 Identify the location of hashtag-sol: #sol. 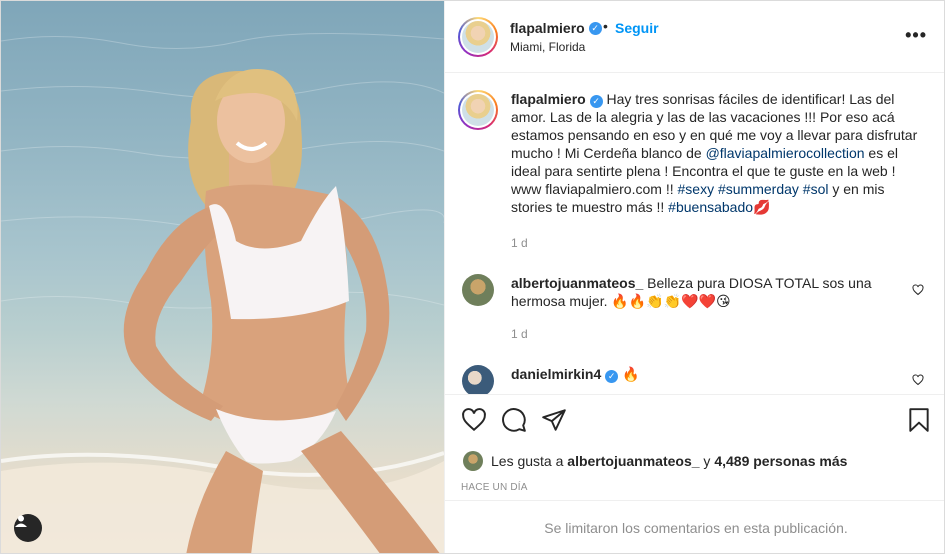
(816, 189).